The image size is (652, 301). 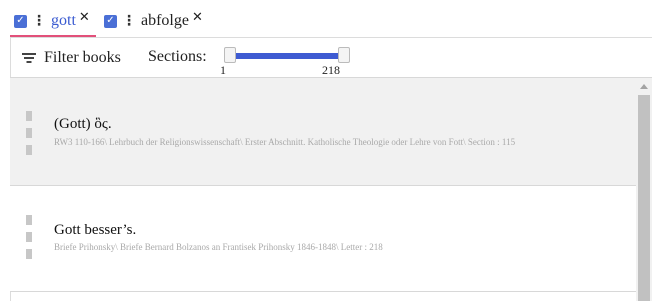 What do you see at coordinates (285, 62) in the screenshot?
I see `sections-range-slider: 1 218` at bounding box center [285, 62].